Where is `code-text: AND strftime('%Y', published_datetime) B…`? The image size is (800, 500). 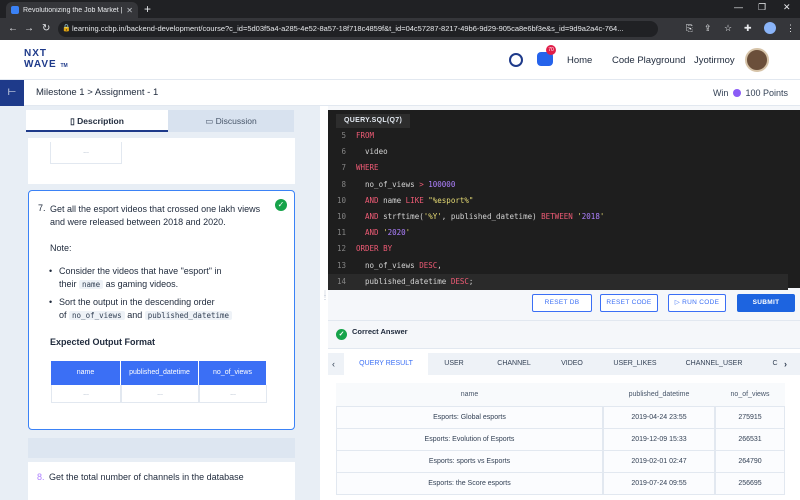
code-text: AND strftime('%Y', published_datetime) B… is located at coordinates (477, 217).